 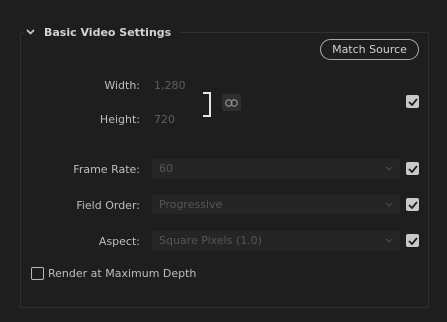 I want to click on aspect-select: Square Pixels (1.0), so click(x=276, y=240).